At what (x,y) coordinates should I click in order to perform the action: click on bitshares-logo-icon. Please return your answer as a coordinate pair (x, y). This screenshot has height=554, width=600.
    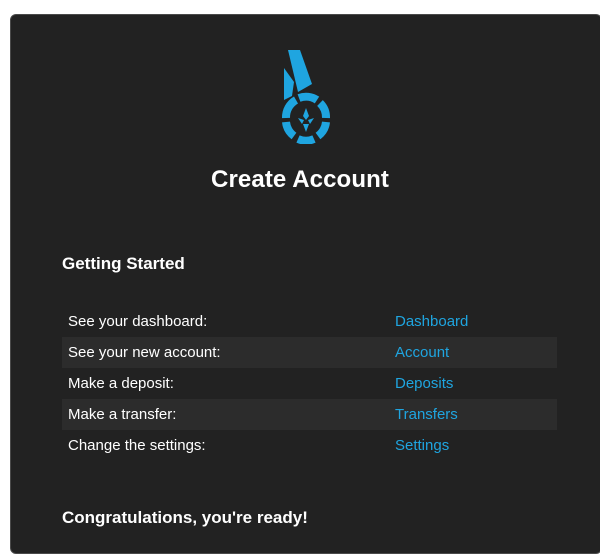
    Looking at the image, I should click on (306, 97).